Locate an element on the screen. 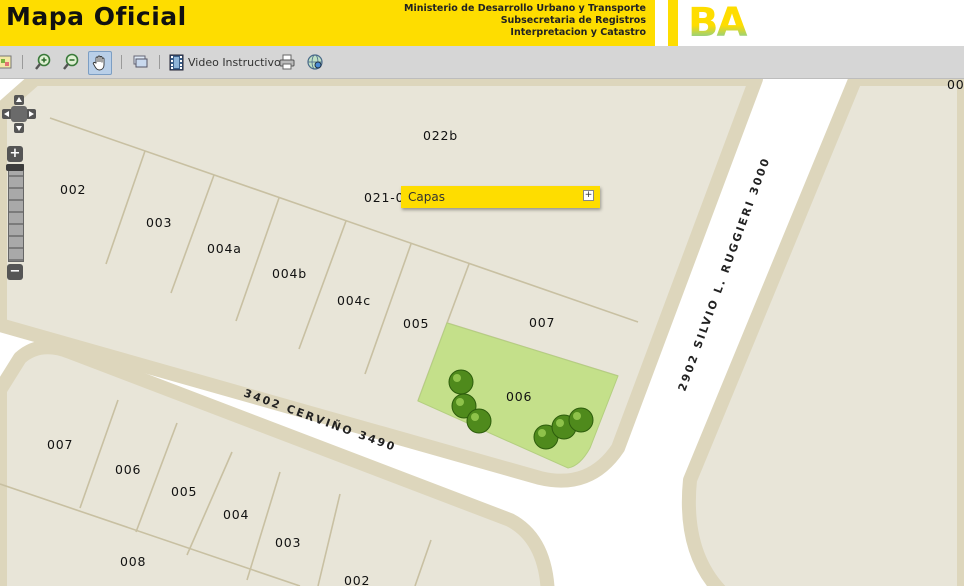 This screenshot has height=586, width=964. ministry-line-3: Interpretacion y Catastro is located at coordinates (578, 32).